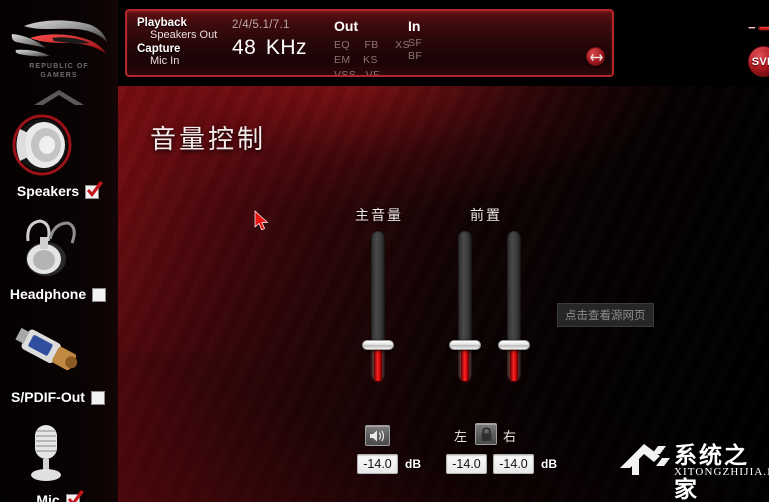 This screenshot has width=769, height=502. Describe the element at coordinates (461, 437) in the screenshot. I see `front-left-label: 左` at that location.